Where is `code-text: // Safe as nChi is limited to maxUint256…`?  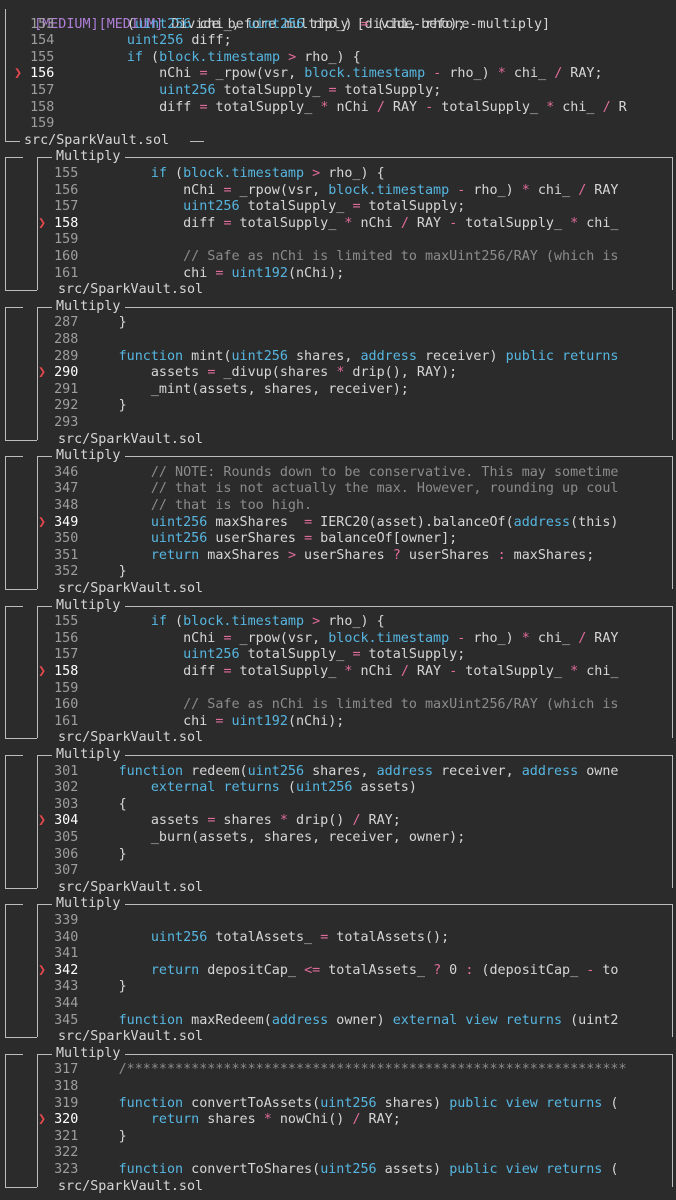
code-text: // Safe as nChi is limited to maxUint256… is located at coordinates (401, 705).